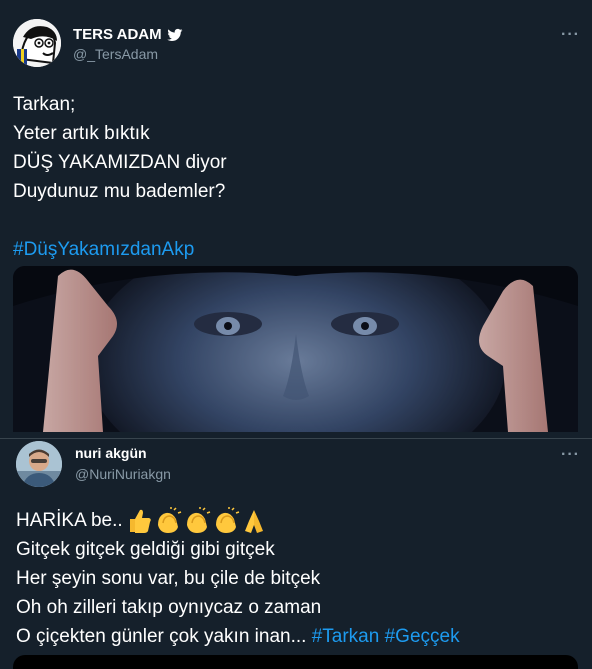  I want to click on tweet-line: Tarkan;, so click(44, 104).